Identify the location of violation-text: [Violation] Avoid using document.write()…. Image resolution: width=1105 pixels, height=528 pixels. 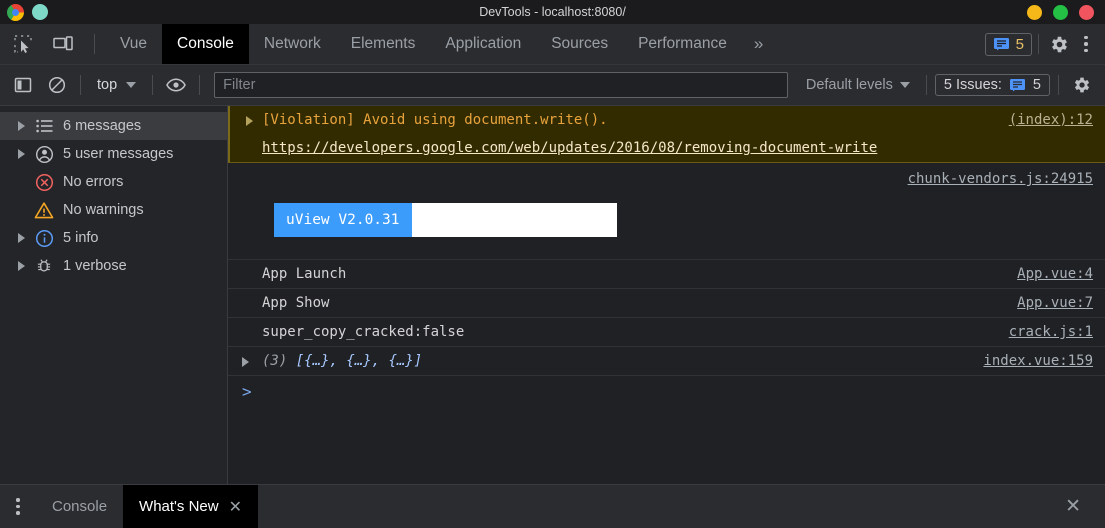
(435, 120).